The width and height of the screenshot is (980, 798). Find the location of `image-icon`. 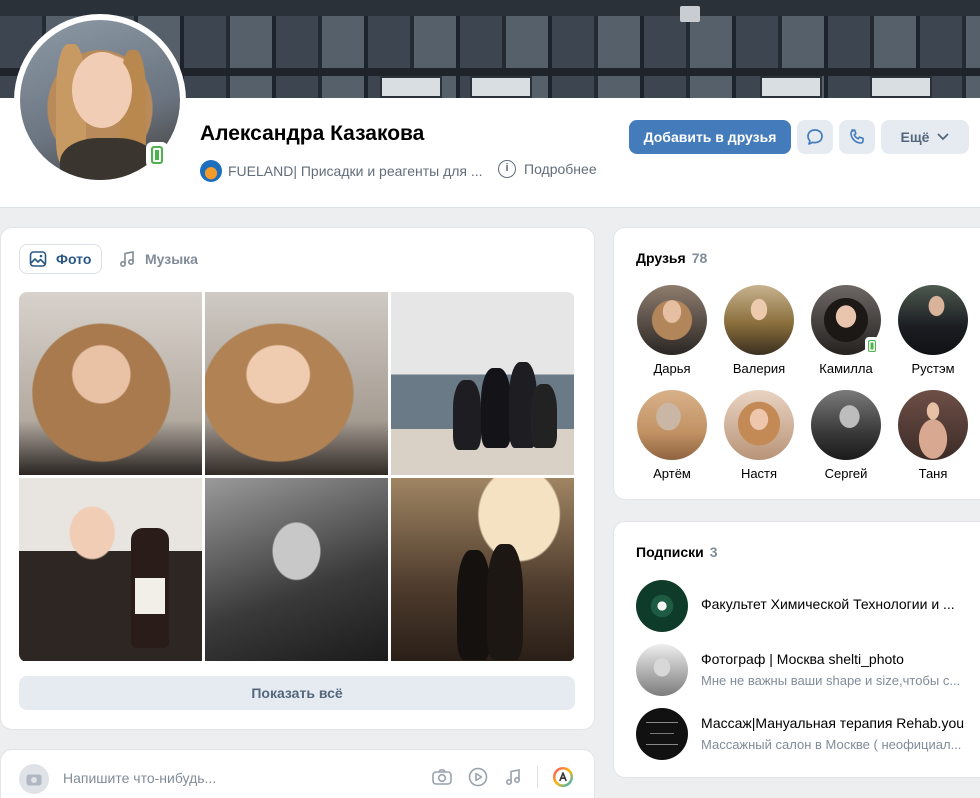

image-icon is located at coordinates (38, 259).